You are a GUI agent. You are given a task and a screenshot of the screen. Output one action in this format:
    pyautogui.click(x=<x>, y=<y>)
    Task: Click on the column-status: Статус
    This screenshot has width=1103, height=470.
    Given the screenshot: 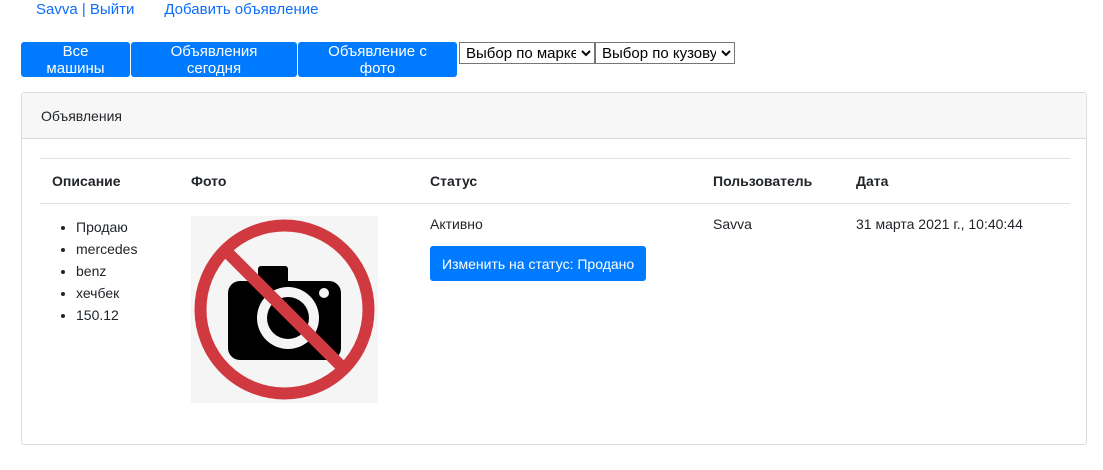 What is the action you would take?
    pyautogui.click(x=559, y=181)
    